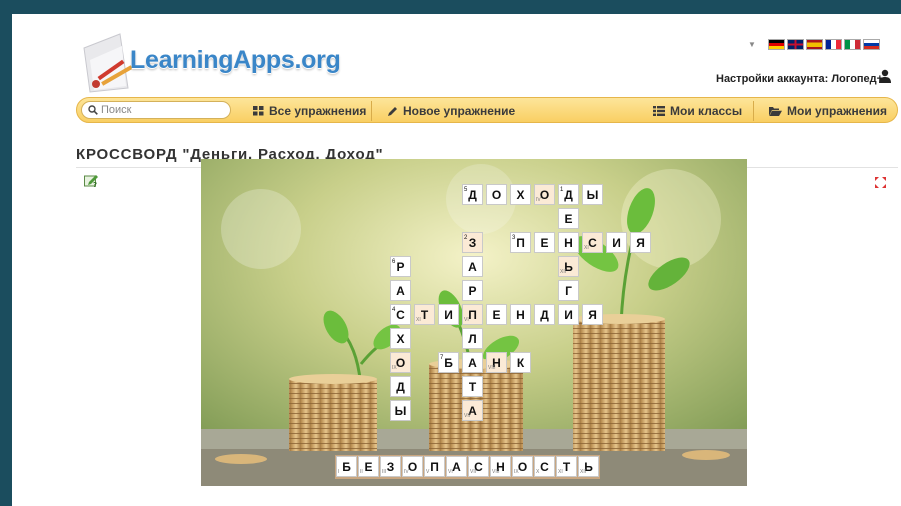  What do you see at coordinates (161, 110) in the screenshot?
I see `search-input` at bounding box center [161, 110].